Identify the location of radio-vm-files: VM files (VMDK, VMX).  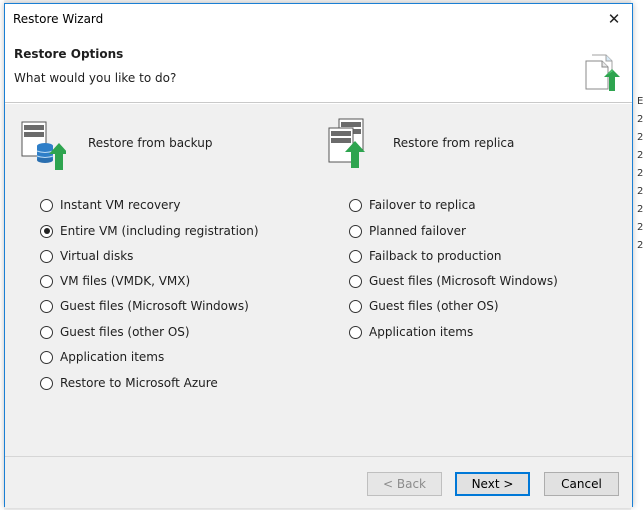
(115, 281).